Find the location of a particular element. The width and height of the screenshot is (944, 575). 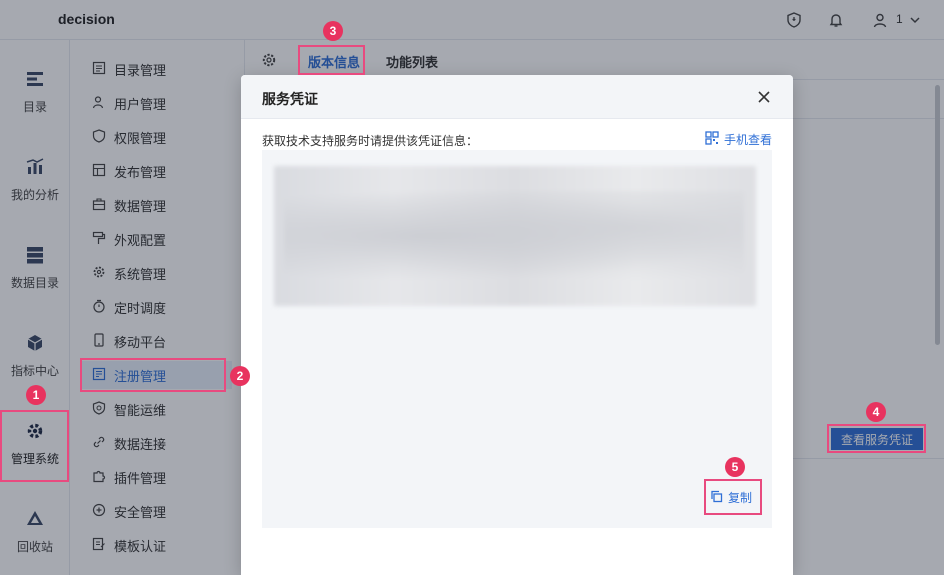

copy-button: 复制 is located at coordinates (731, 497).